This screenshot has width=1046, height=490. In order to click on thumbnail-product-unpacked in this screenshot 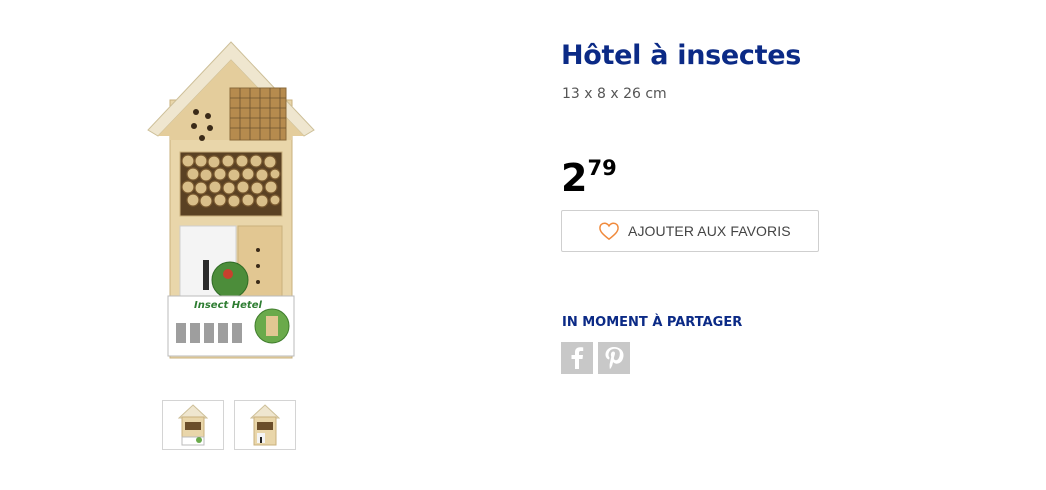, I will do `click(265, 425)`.